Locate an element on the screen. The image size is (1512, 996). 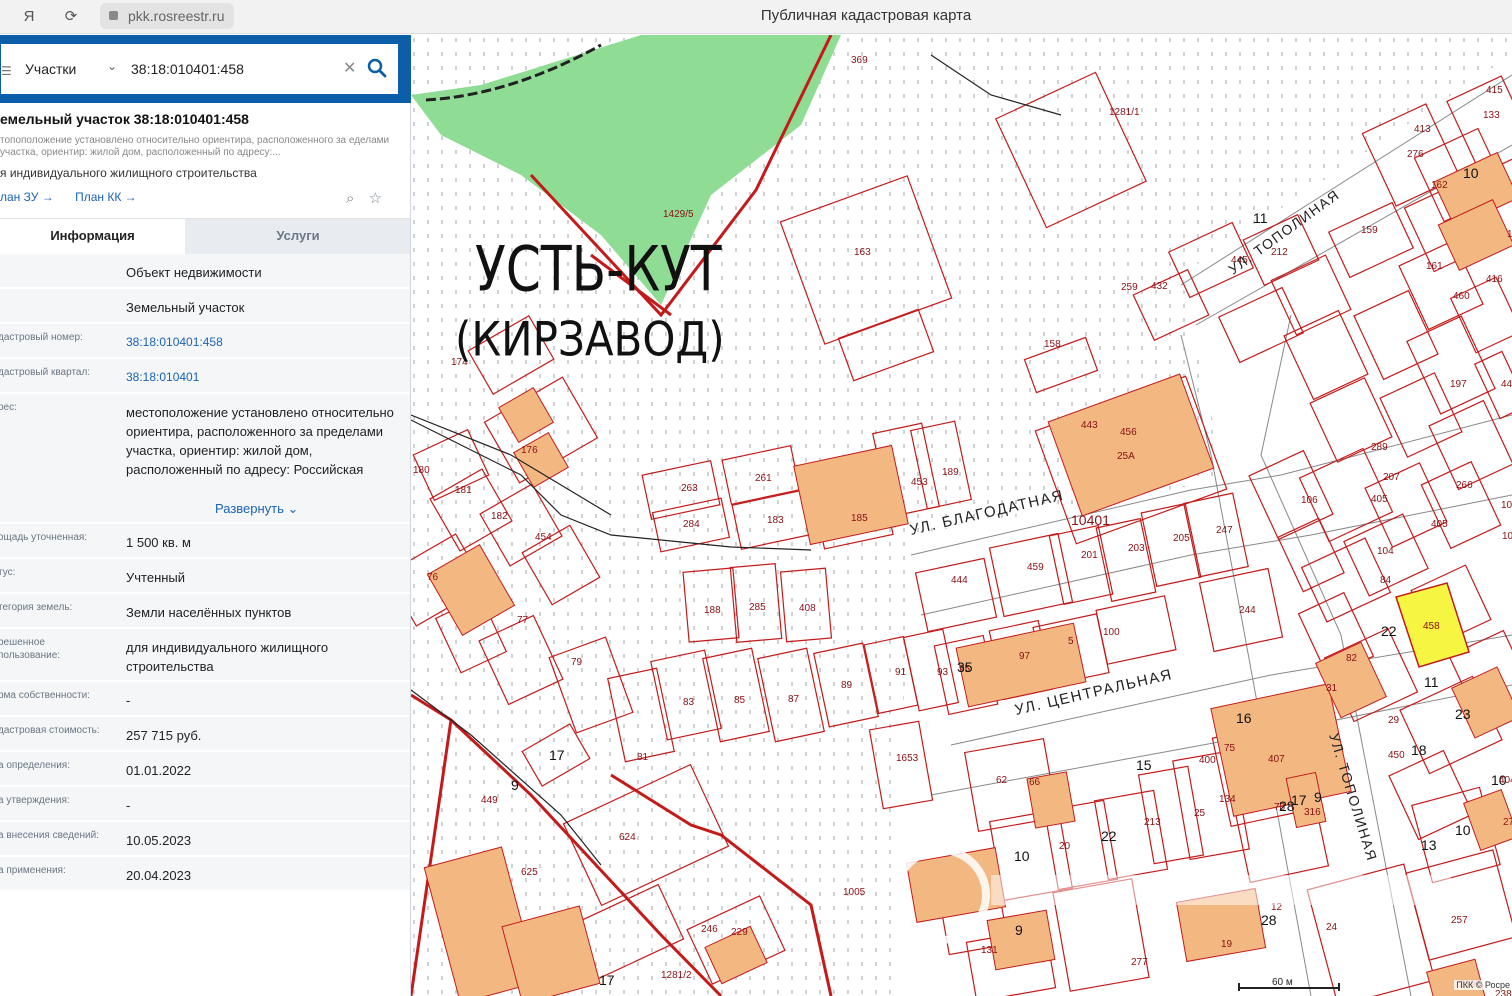
cadastral-number-link: 38:18:010401:458 is located at coordinates (262, 342).